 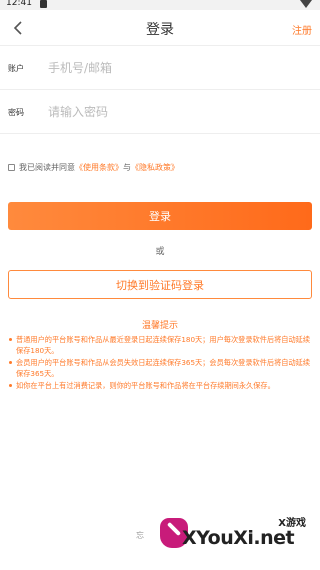 What do you see at coordinates (306, 4) in the screenshot?
I see `signal-icon` at bounding box center [306, 4].